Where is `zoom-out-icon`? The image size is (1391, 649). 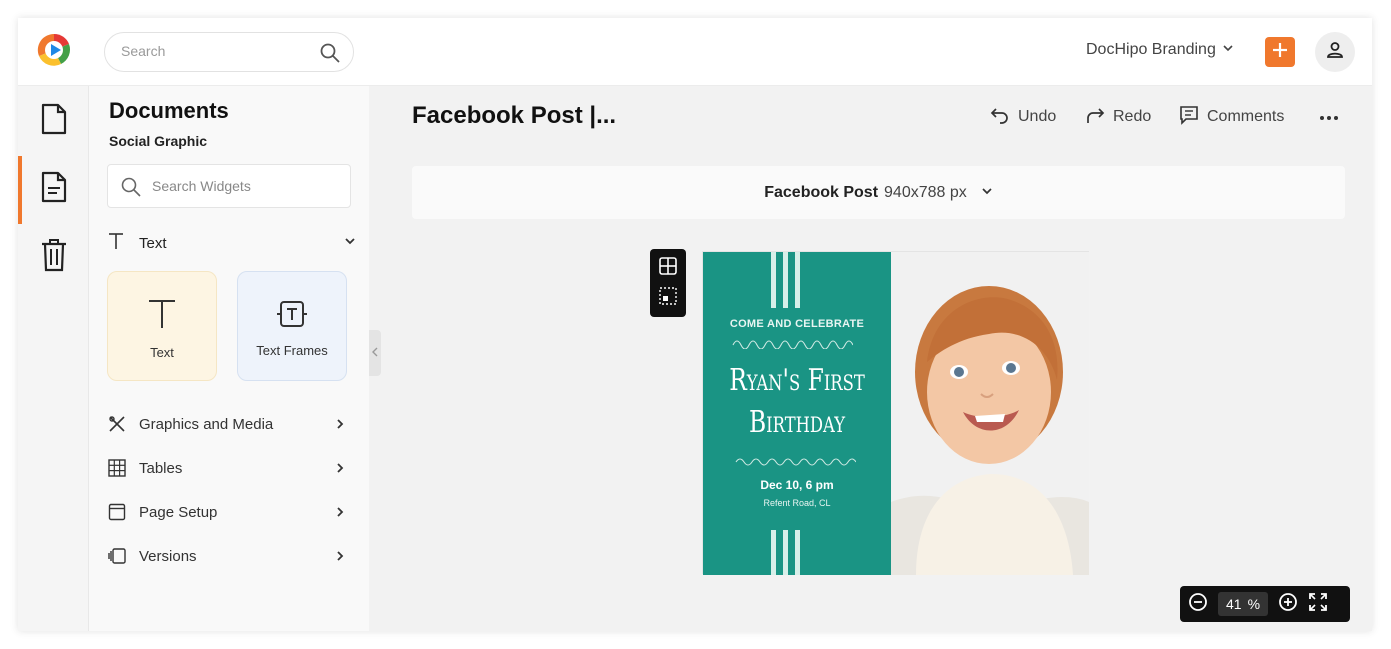
zoom-out-icon is located at coordinates (1198, 604).